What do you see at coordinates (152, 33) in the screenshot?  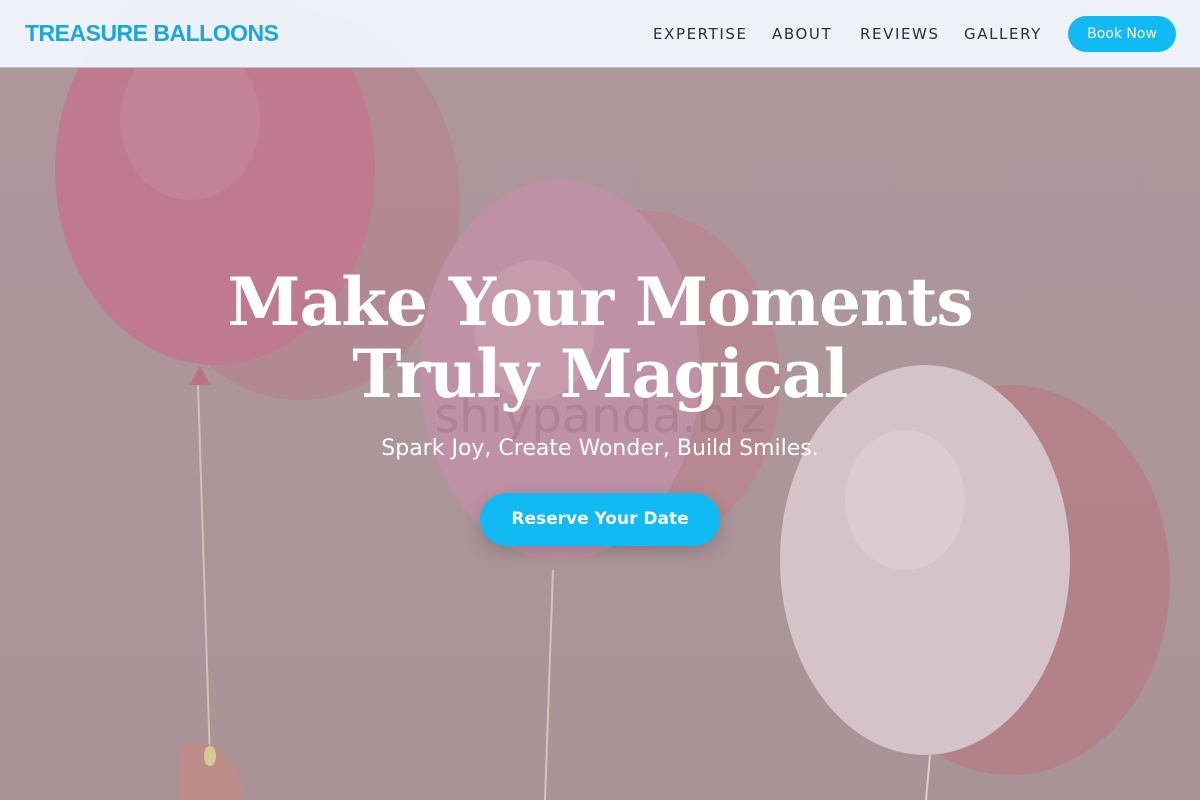 I see `brand-logo: TREASURE BALLOONS` at bounding box center [152, 33].